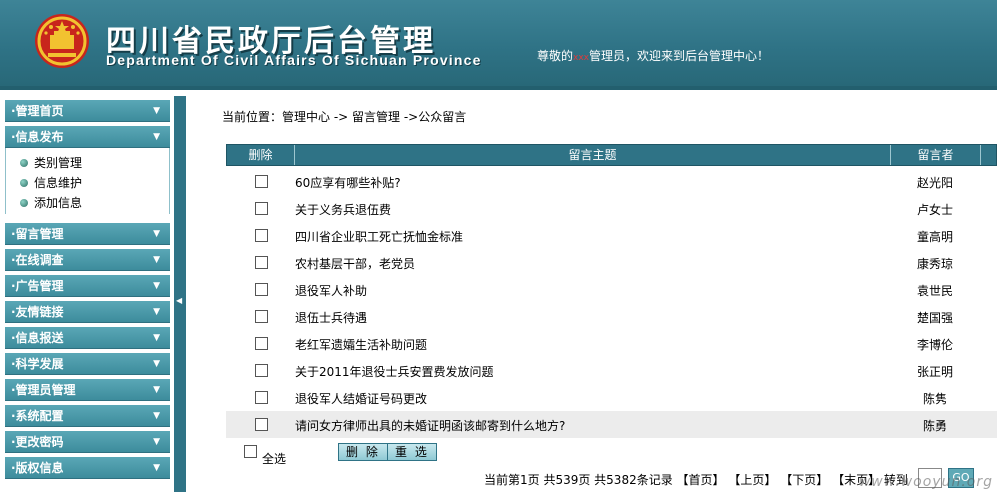 The width and height of the screenshot is (997, 492). Describe the element at coordinates (343, 209) in the screenshot. I see `row-subject-link: 关于义务兵退伍费` at that location.